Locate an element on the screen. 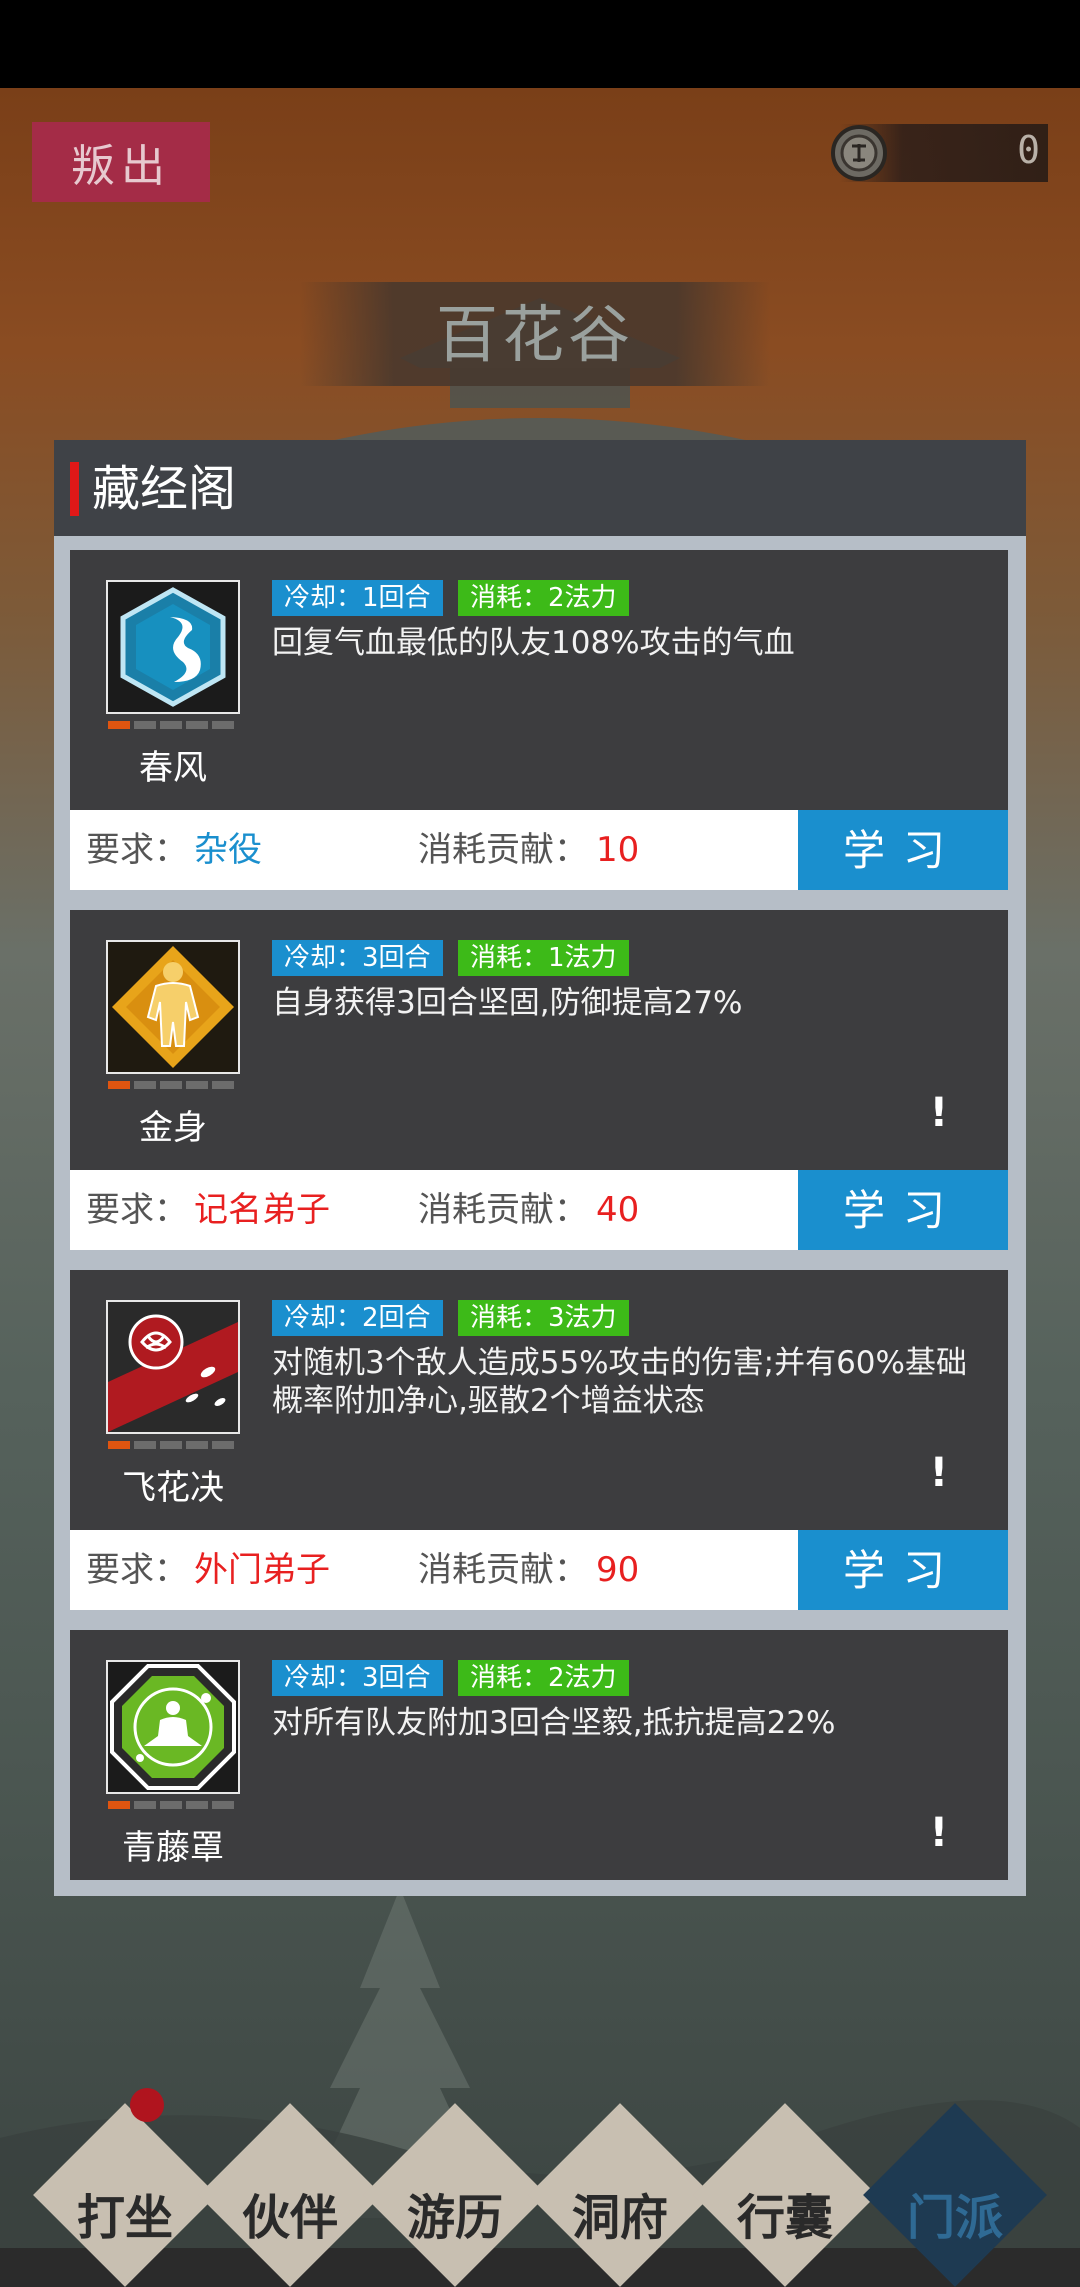 The image size is (1080, 2287). requirement-row: 要求： 外门弟子 消耗贡献： 90 学习 is located at coordinates (539, 1570).